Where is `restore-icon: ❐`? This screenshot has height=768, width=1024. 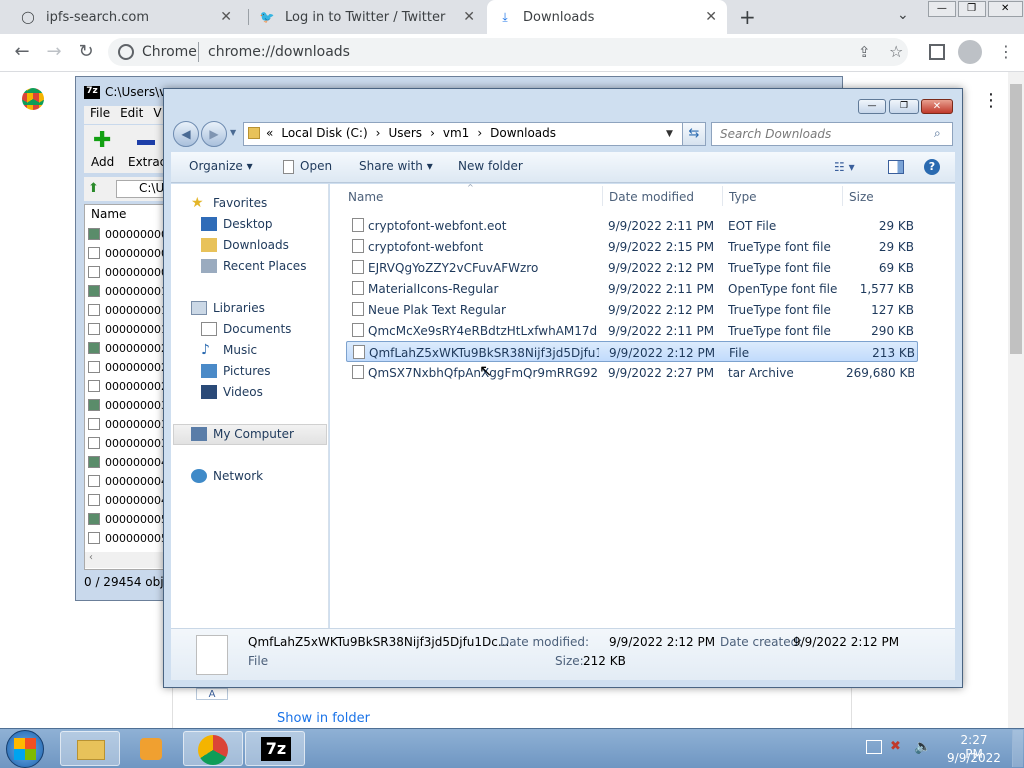
restore-icon: ❐ is located at coordinates (971, 9).